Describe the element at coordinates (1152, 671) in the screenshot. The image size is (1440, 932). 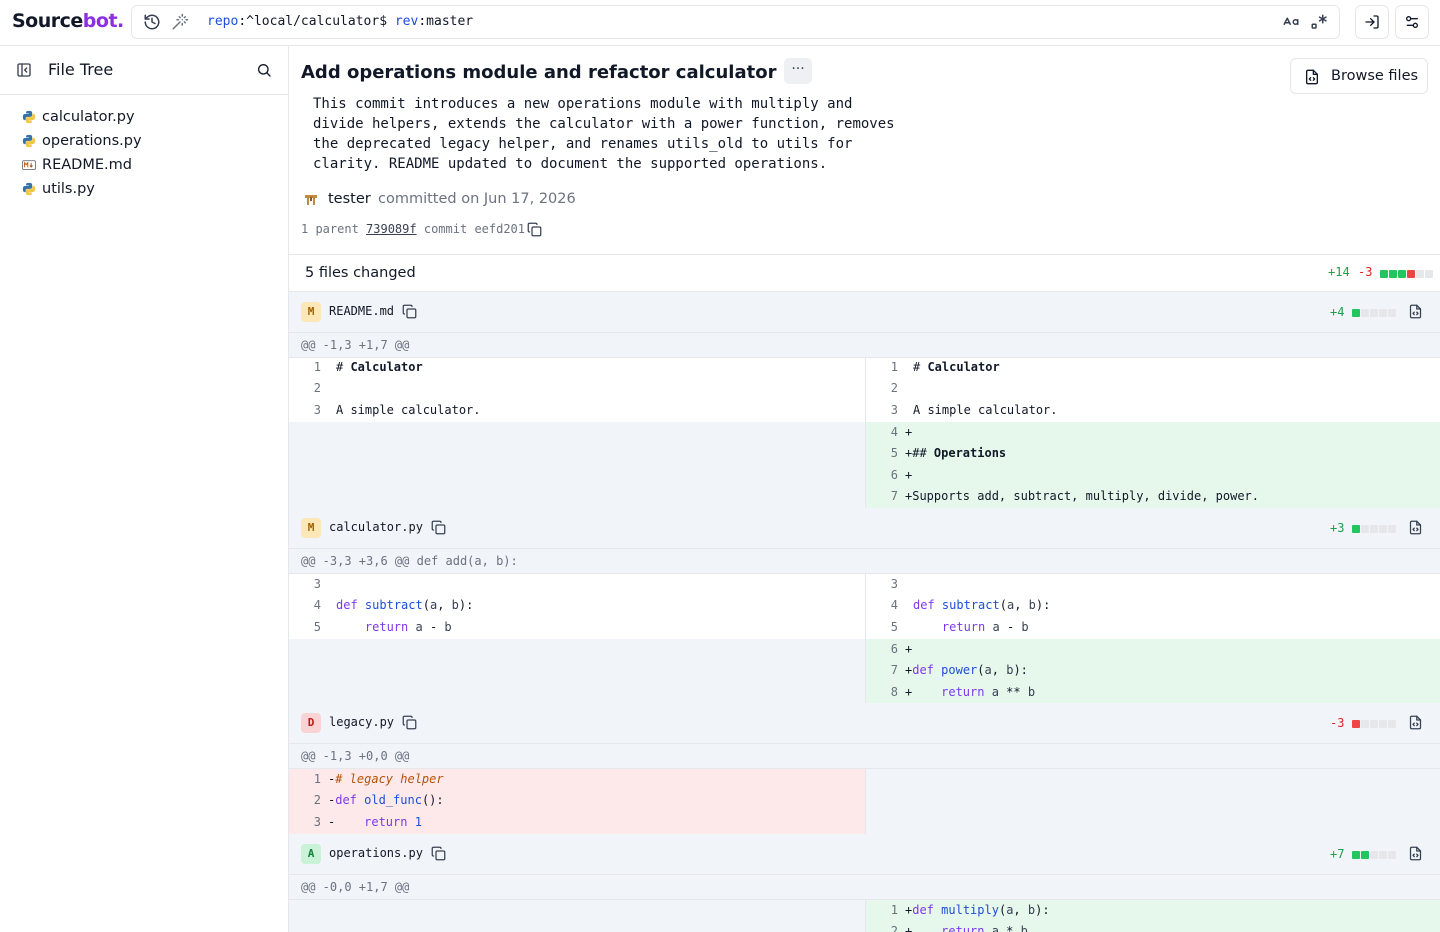
I see `diff-line-added: 7 +def power(a, b):` at that location.